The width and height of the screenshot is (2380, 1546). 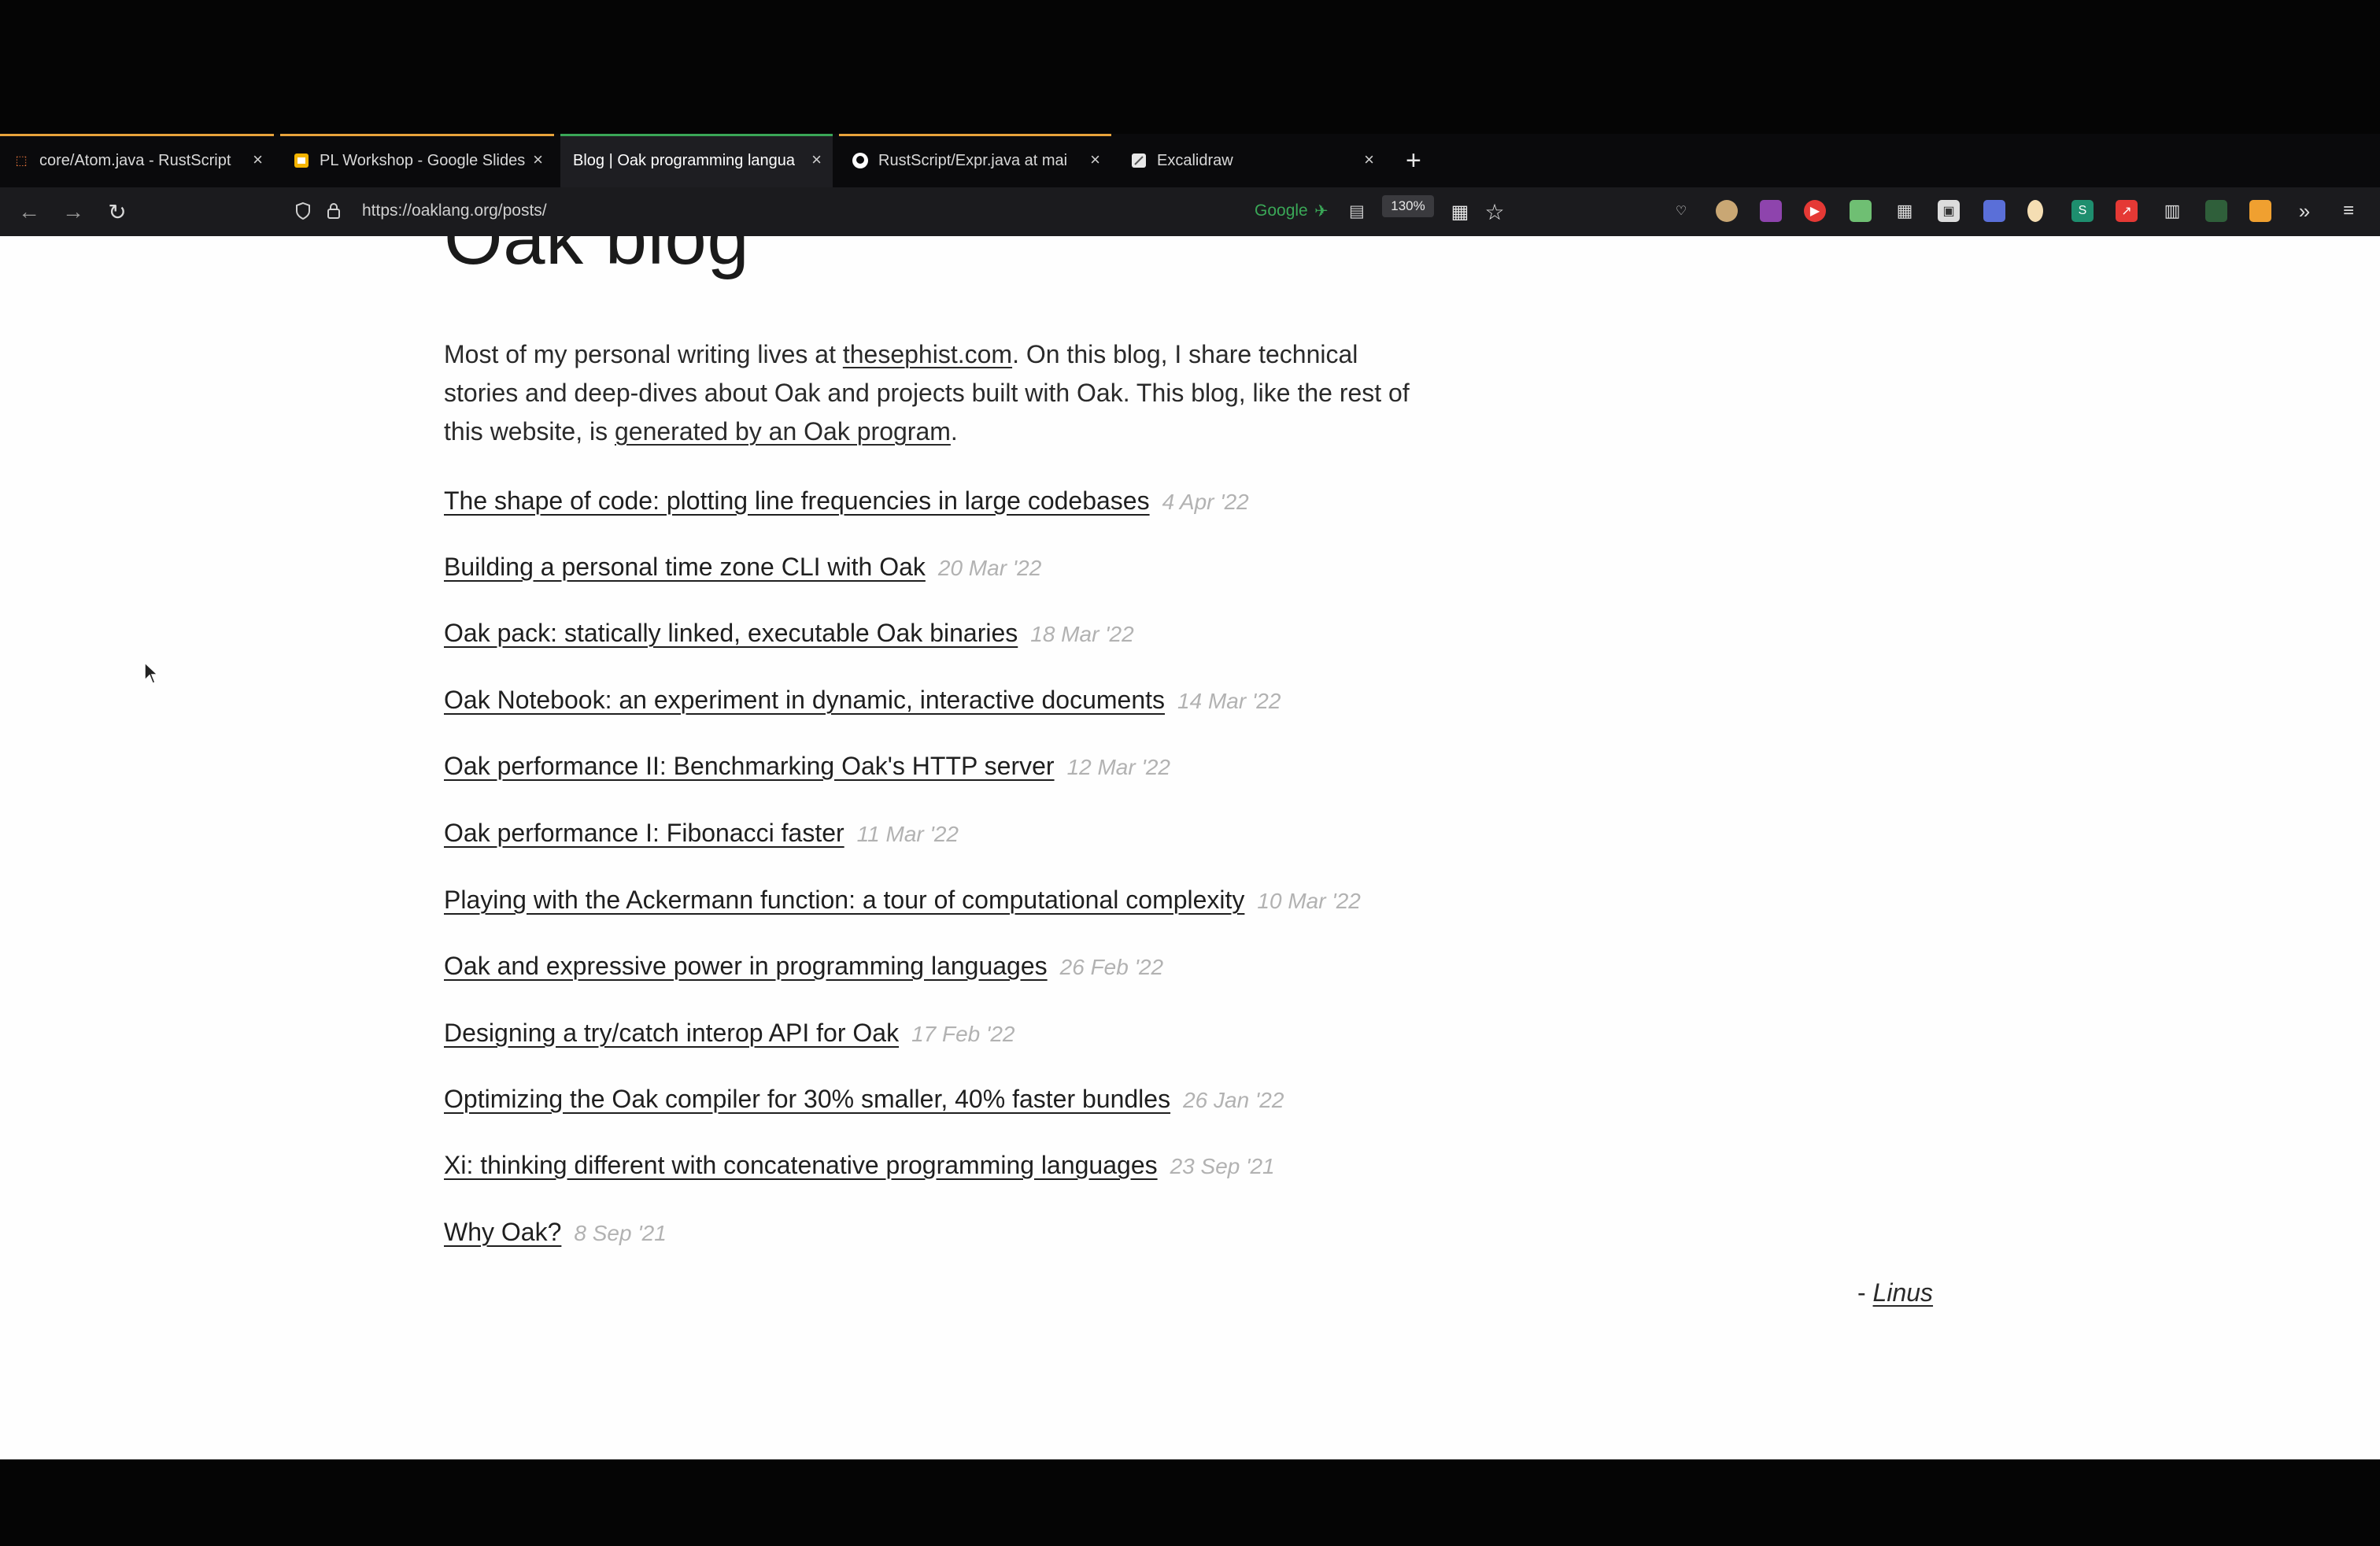 What do you see at coordinates (1681, 211) in the screenshot?
I see `pocket-icon: ♡` at bounding box center [1681, 211].